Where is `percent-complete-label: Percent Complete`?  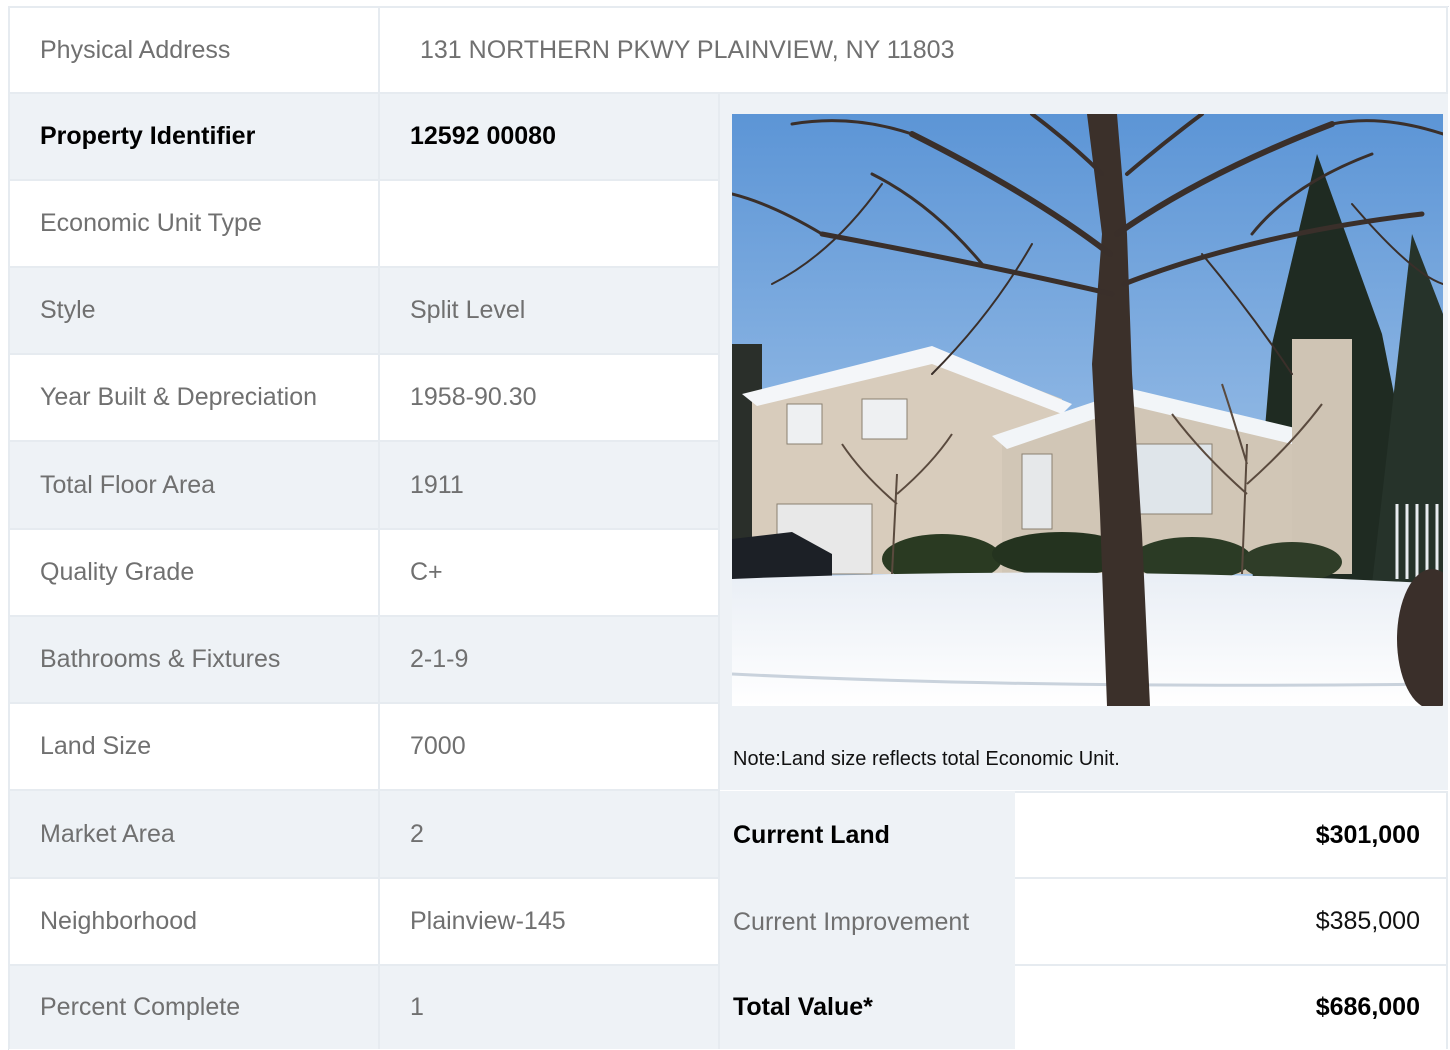 percent-complete-label: Percent Complete is located at coordinates (194, 1007).